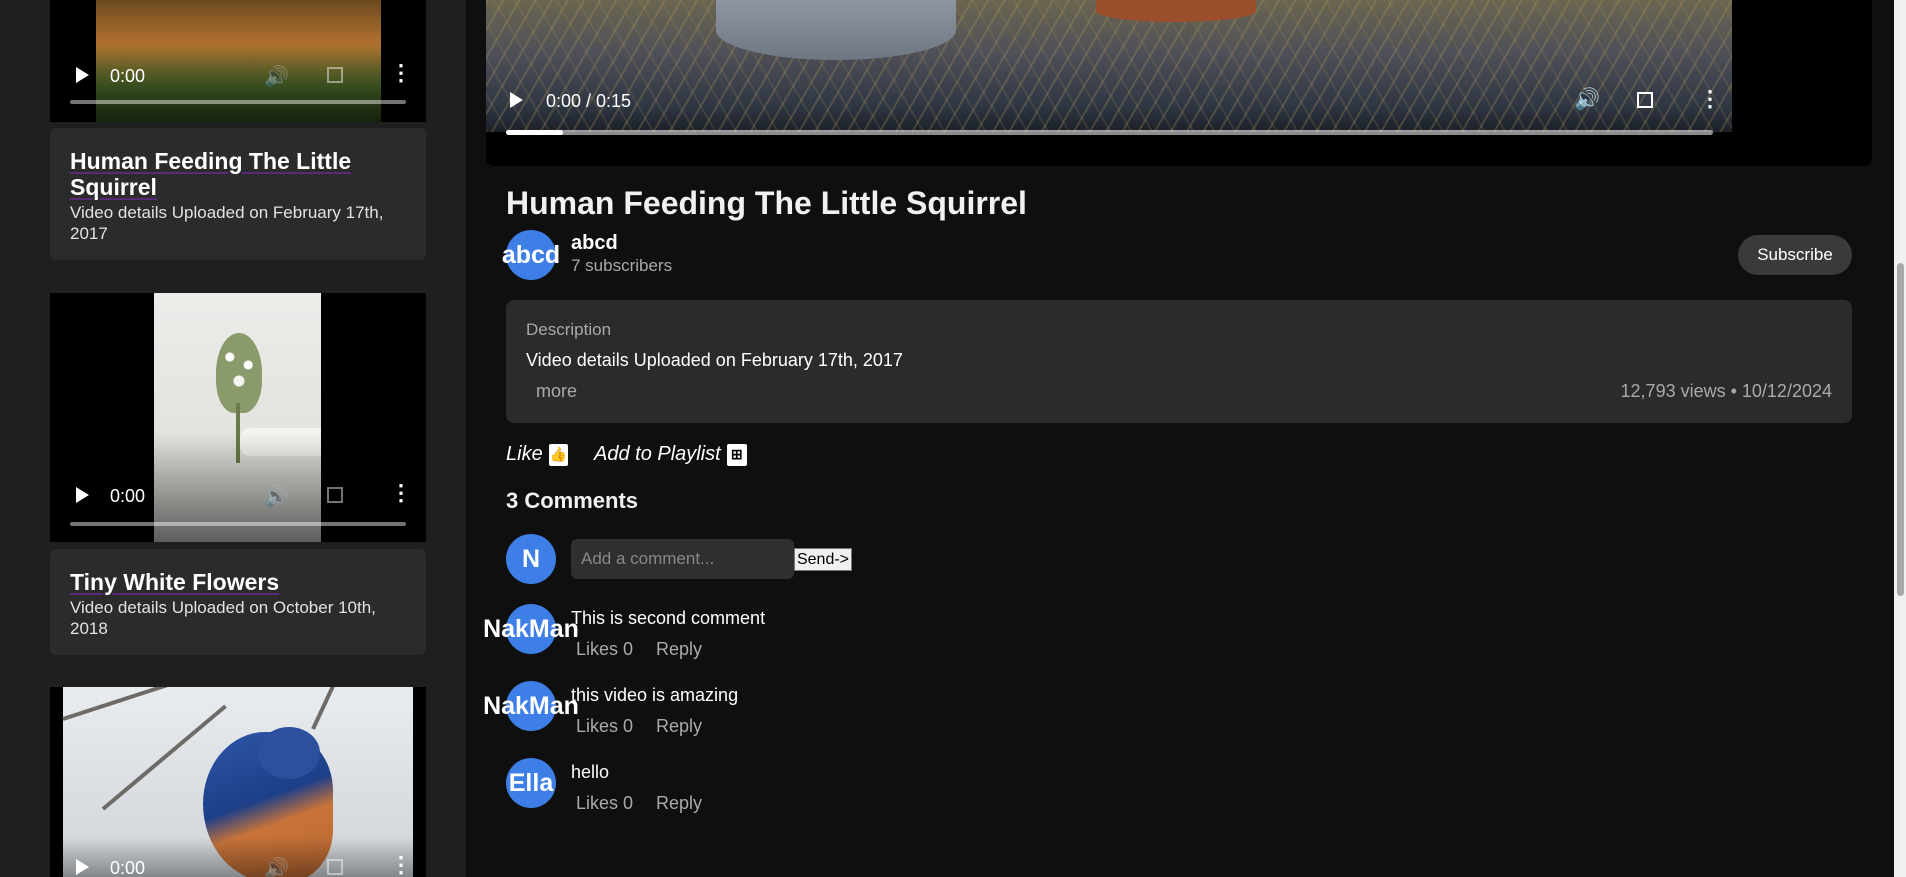  What do you see at coordinates (589, 101) in the screenshot?
I see `video-time: 0:00 / 0:15` at bounding box center [589, 101].